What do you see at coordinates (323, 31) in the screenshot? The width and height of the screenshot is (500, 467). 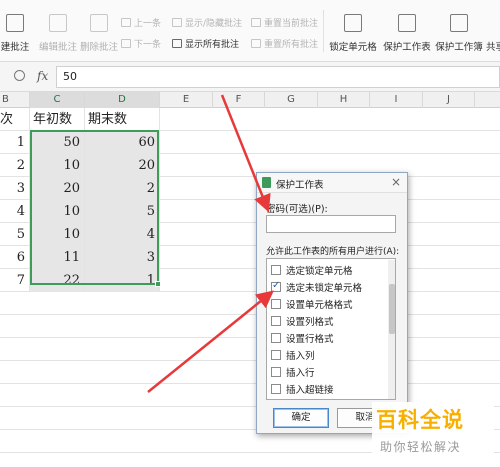 I see `ribbon-separator` at bounding box center [323, 31].